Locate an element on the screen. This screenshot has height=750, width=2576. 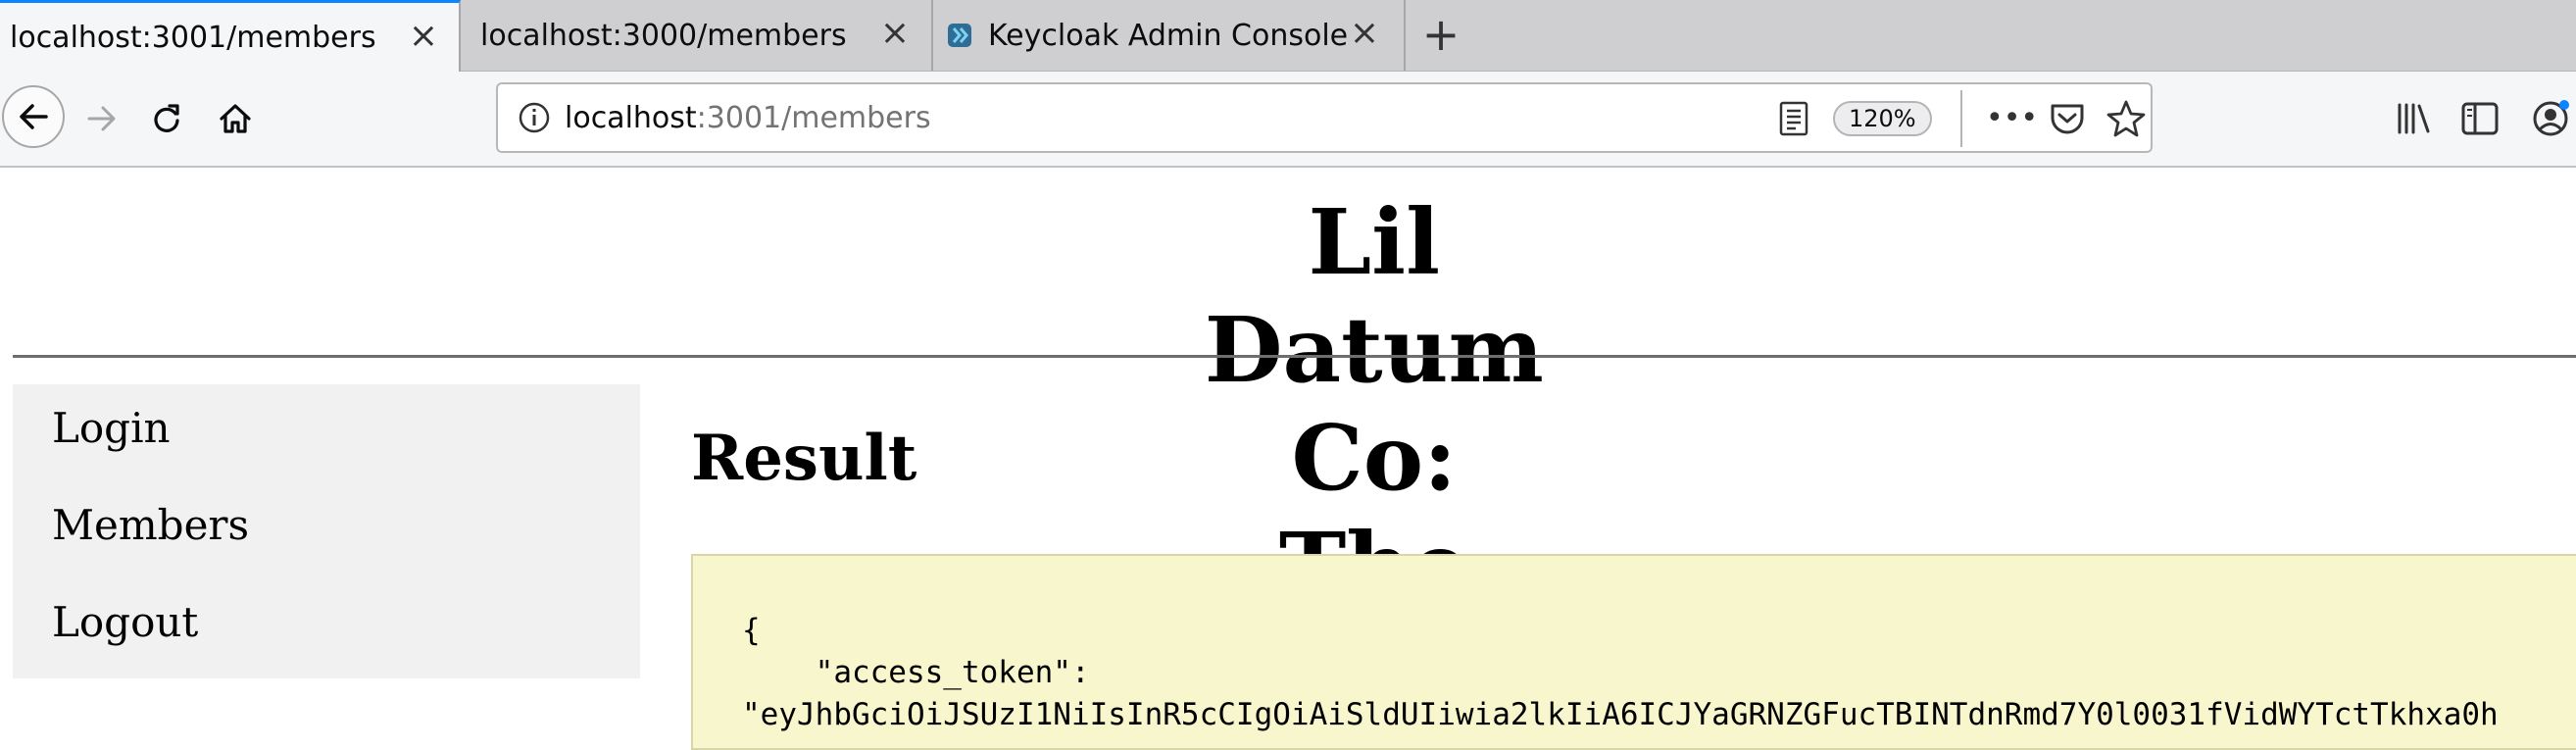
forward-arrow-icon is located at coordinates (101, 118).